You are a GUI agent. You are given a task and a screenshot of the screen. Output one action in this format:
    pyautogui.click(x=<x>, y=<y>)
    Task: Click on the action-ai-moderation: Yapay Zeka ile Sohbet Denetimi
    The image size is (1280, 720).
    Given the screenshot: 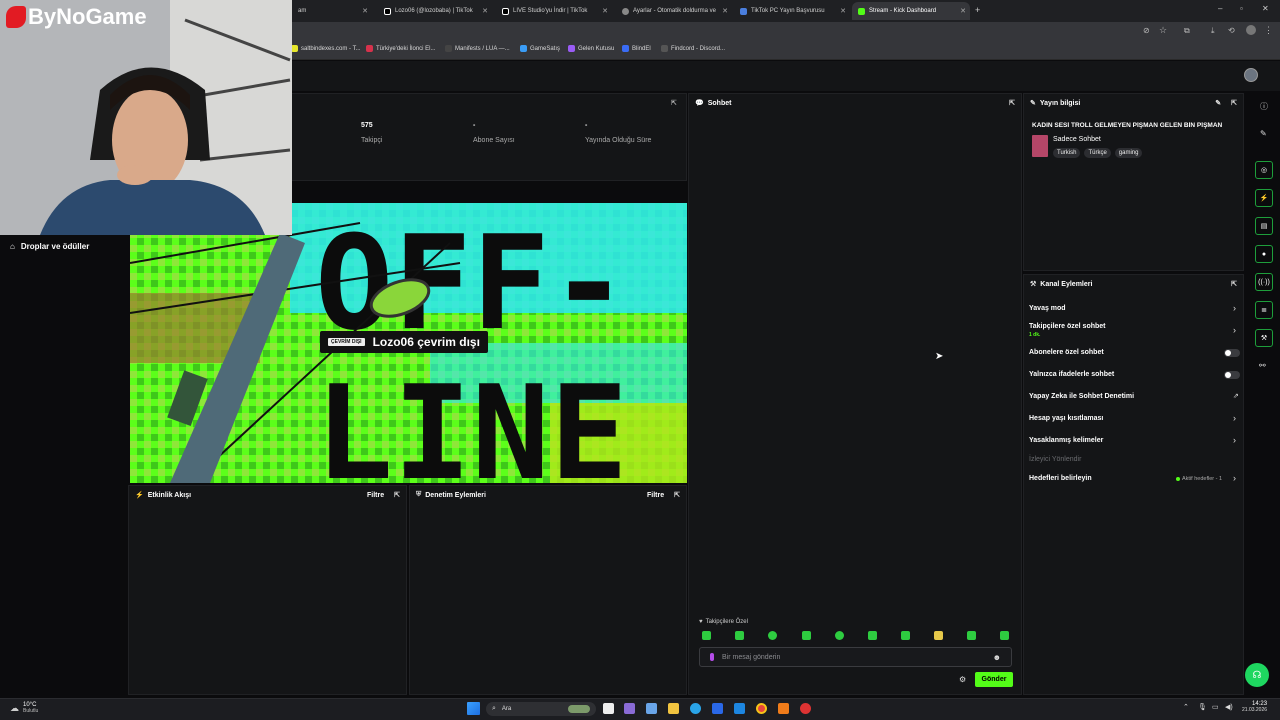 What is the action you would take?
    pyautogui.click(x=1081, y=396)
    